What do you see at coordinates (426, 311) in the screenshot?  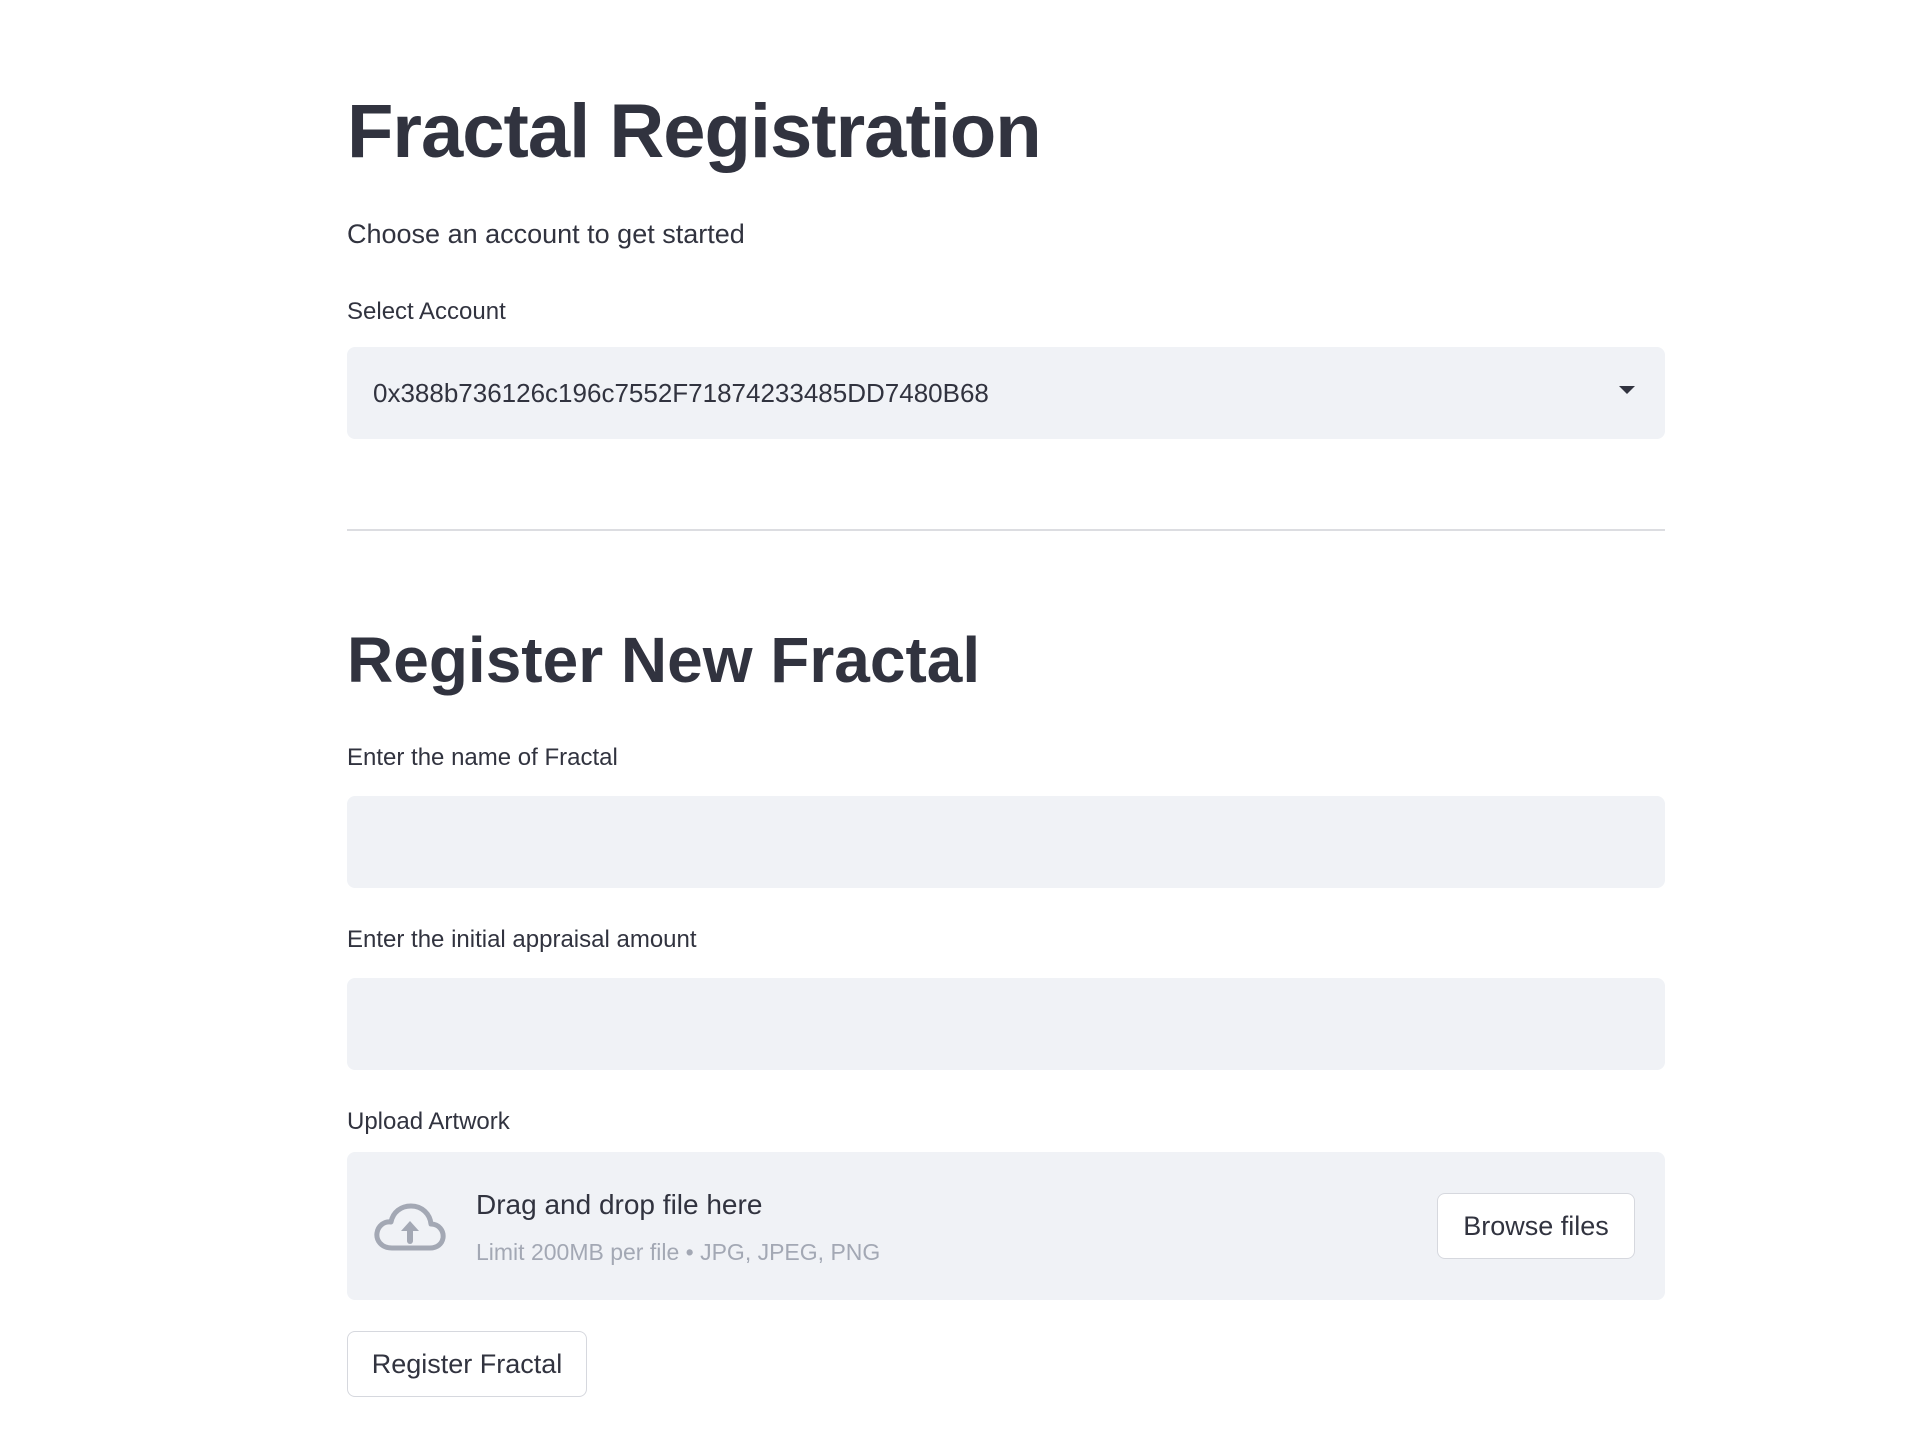 I see `select-account-label: Select Account` at bounding box center [426, 311].